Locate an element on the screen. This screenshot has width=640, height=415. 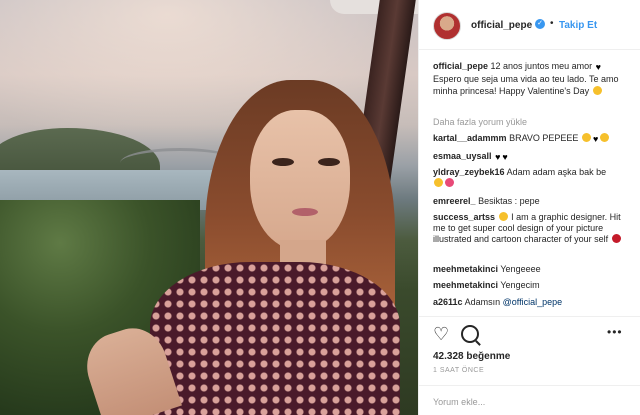
comment-mention: @official_pepe is located at coordinates (533, 302).